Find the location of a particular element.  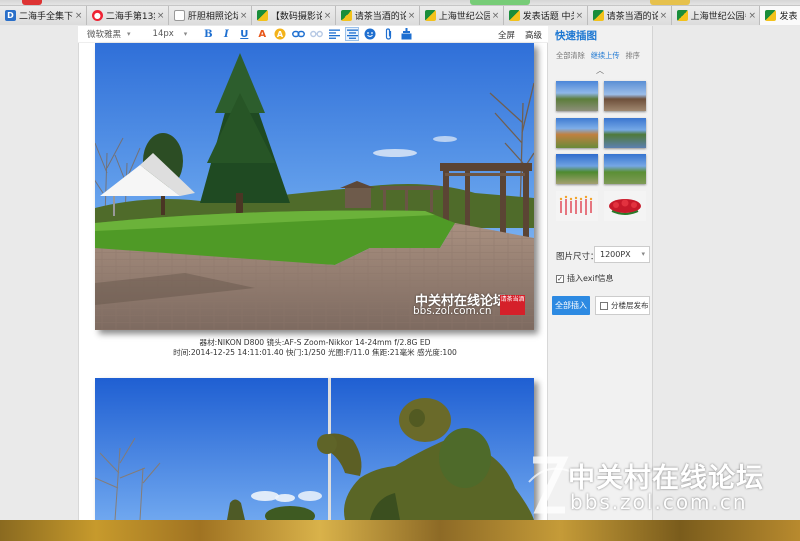

underline-icon: U is located at coordinates (244, 34).